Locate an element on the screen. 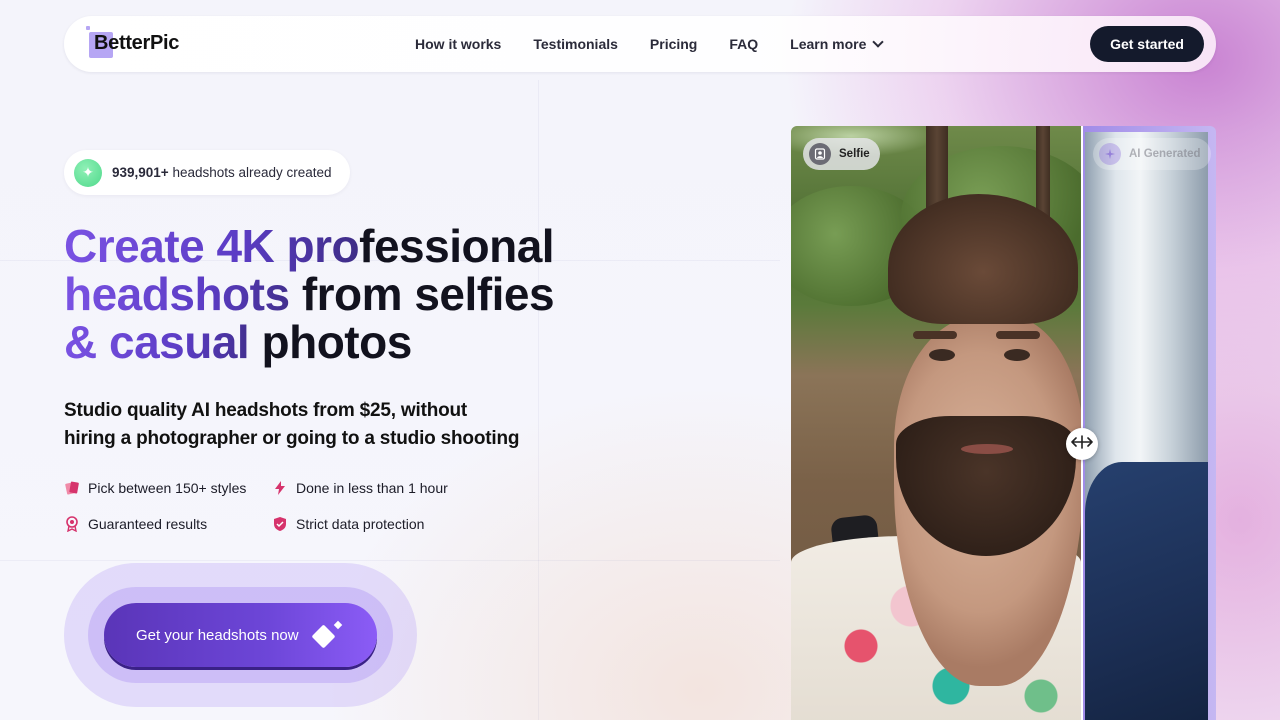 The width and height of the screenshot is (1280, 720). nav-dropdown-learn-more: Learn more is located at coordinates (837, 44).